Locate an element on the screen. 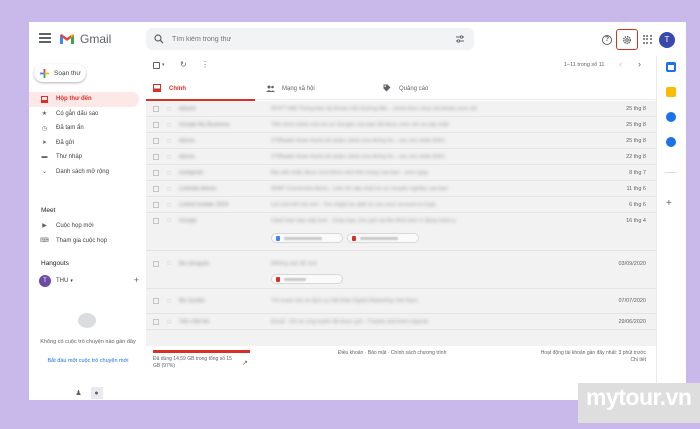 This screenshot has height=429, width=700. tab-promotions: Quảng cáo is located at coordinates (436, 89).